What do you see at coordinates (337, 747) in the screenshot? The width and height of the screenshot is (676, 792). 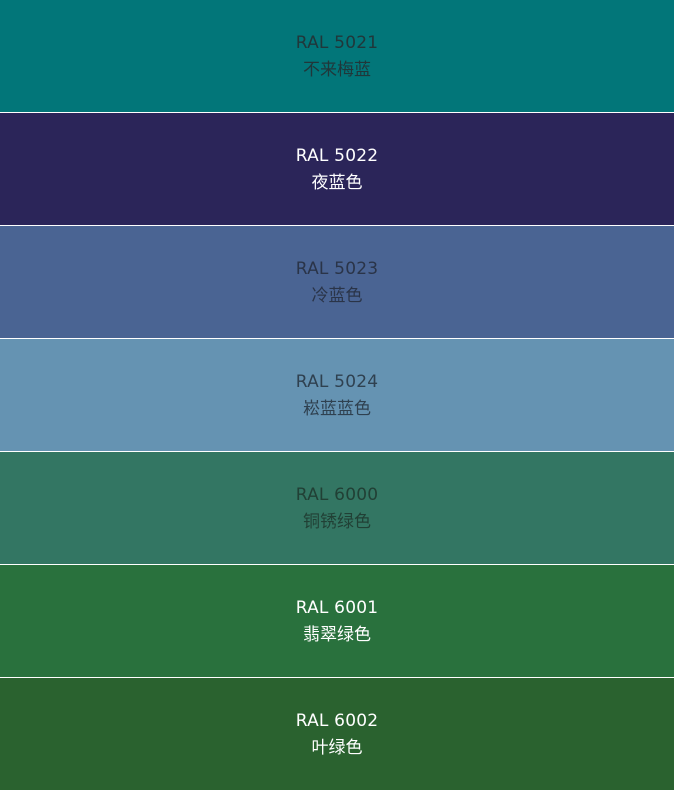 I see `swatch-name: 叶绿色` at bounding box center [337, 747].